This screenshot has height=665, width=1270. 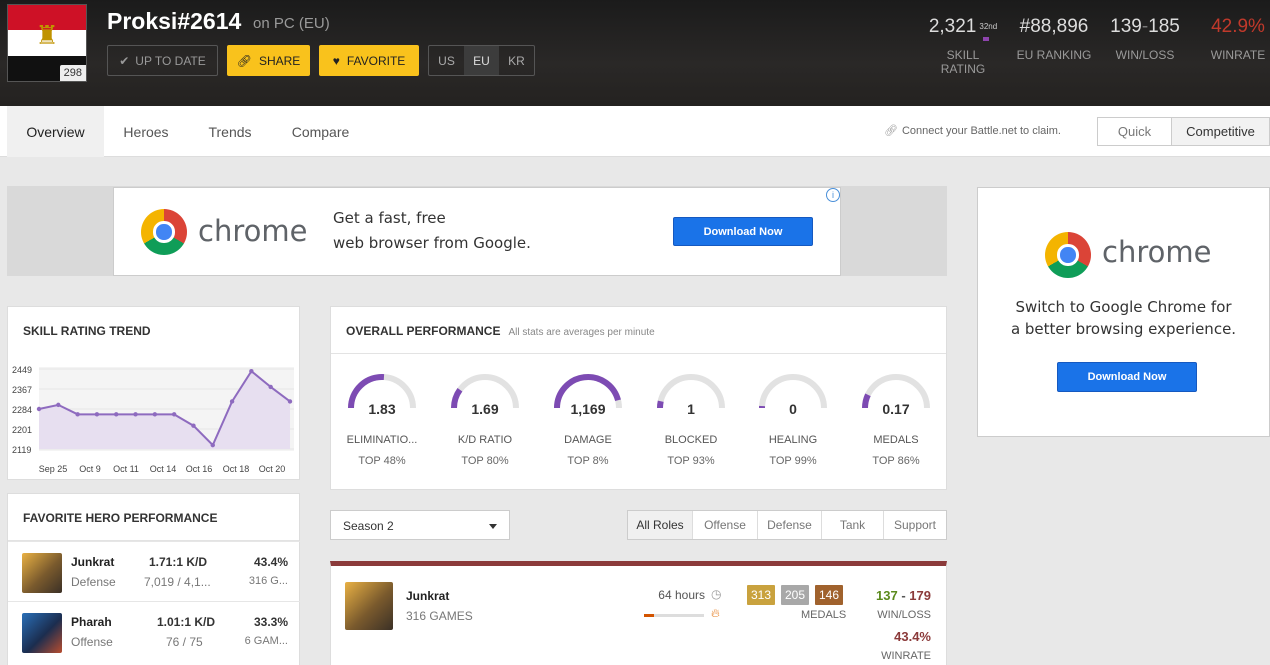 What do you see at coordinates (896, 440) in the screenshot?
I see `gauge-label: MEDALS` at bounding box center [896, 440].